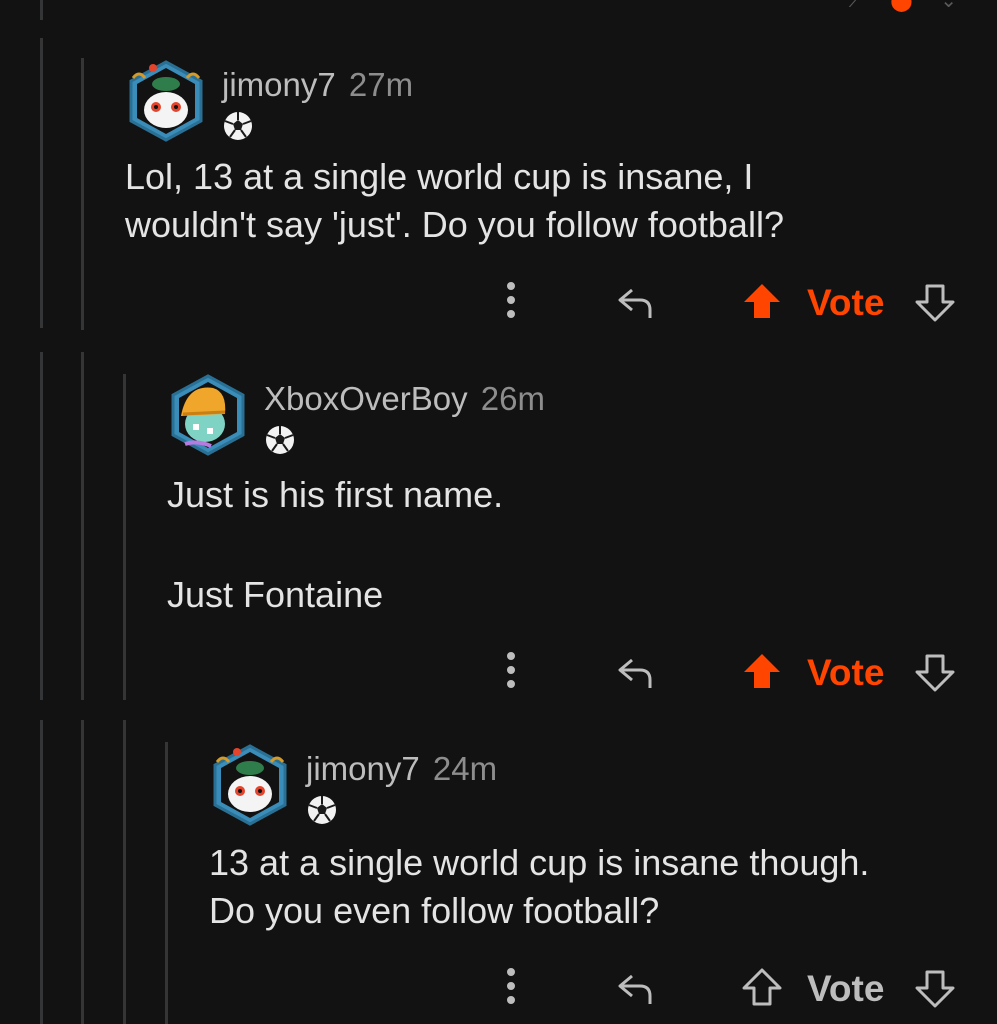 This screenshot has height=1024, width=997. I want to click on comment-meta: XboxOverBoy 26m, so click(404, 399).